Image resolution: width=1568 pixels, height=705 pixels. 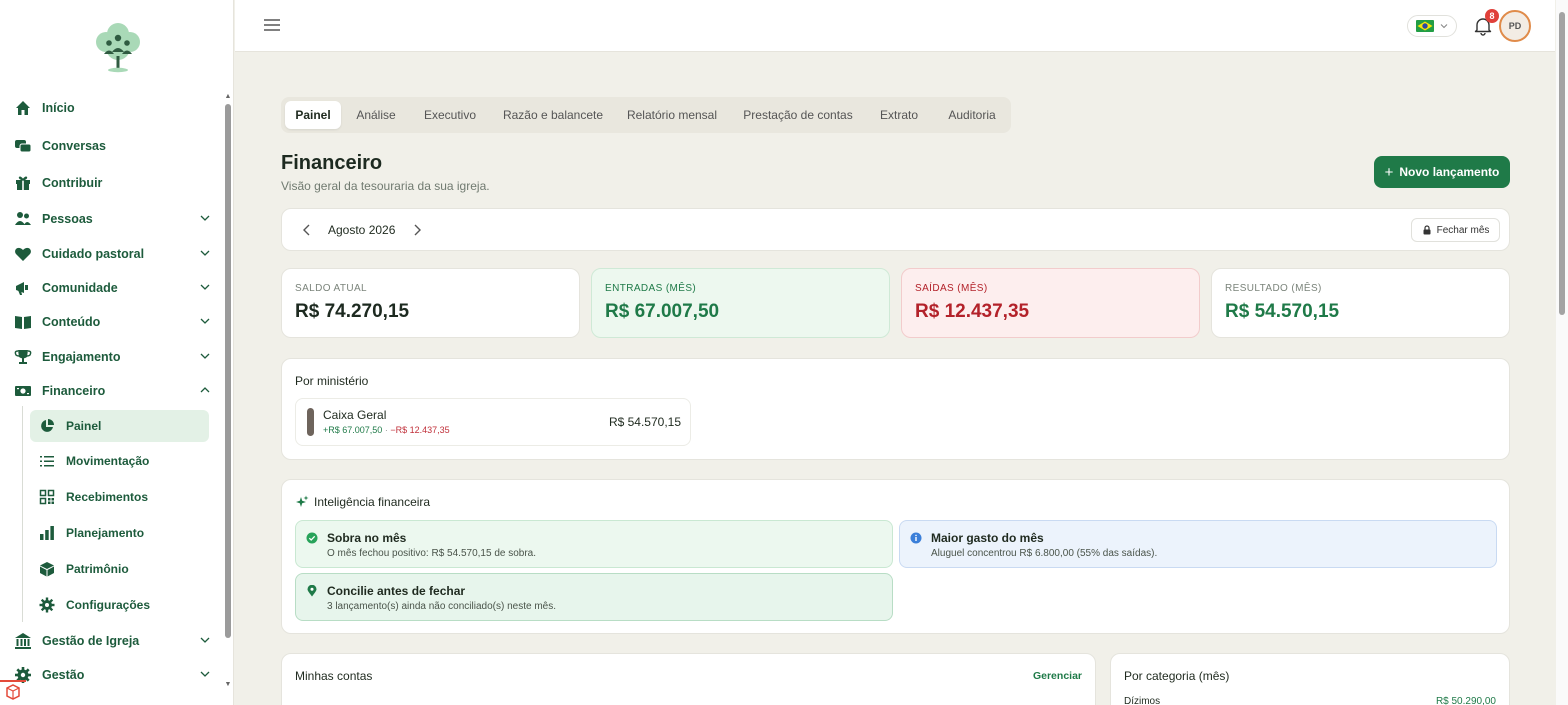 I want to click on section-title: Minhas contas, so click(x=334, y=676).